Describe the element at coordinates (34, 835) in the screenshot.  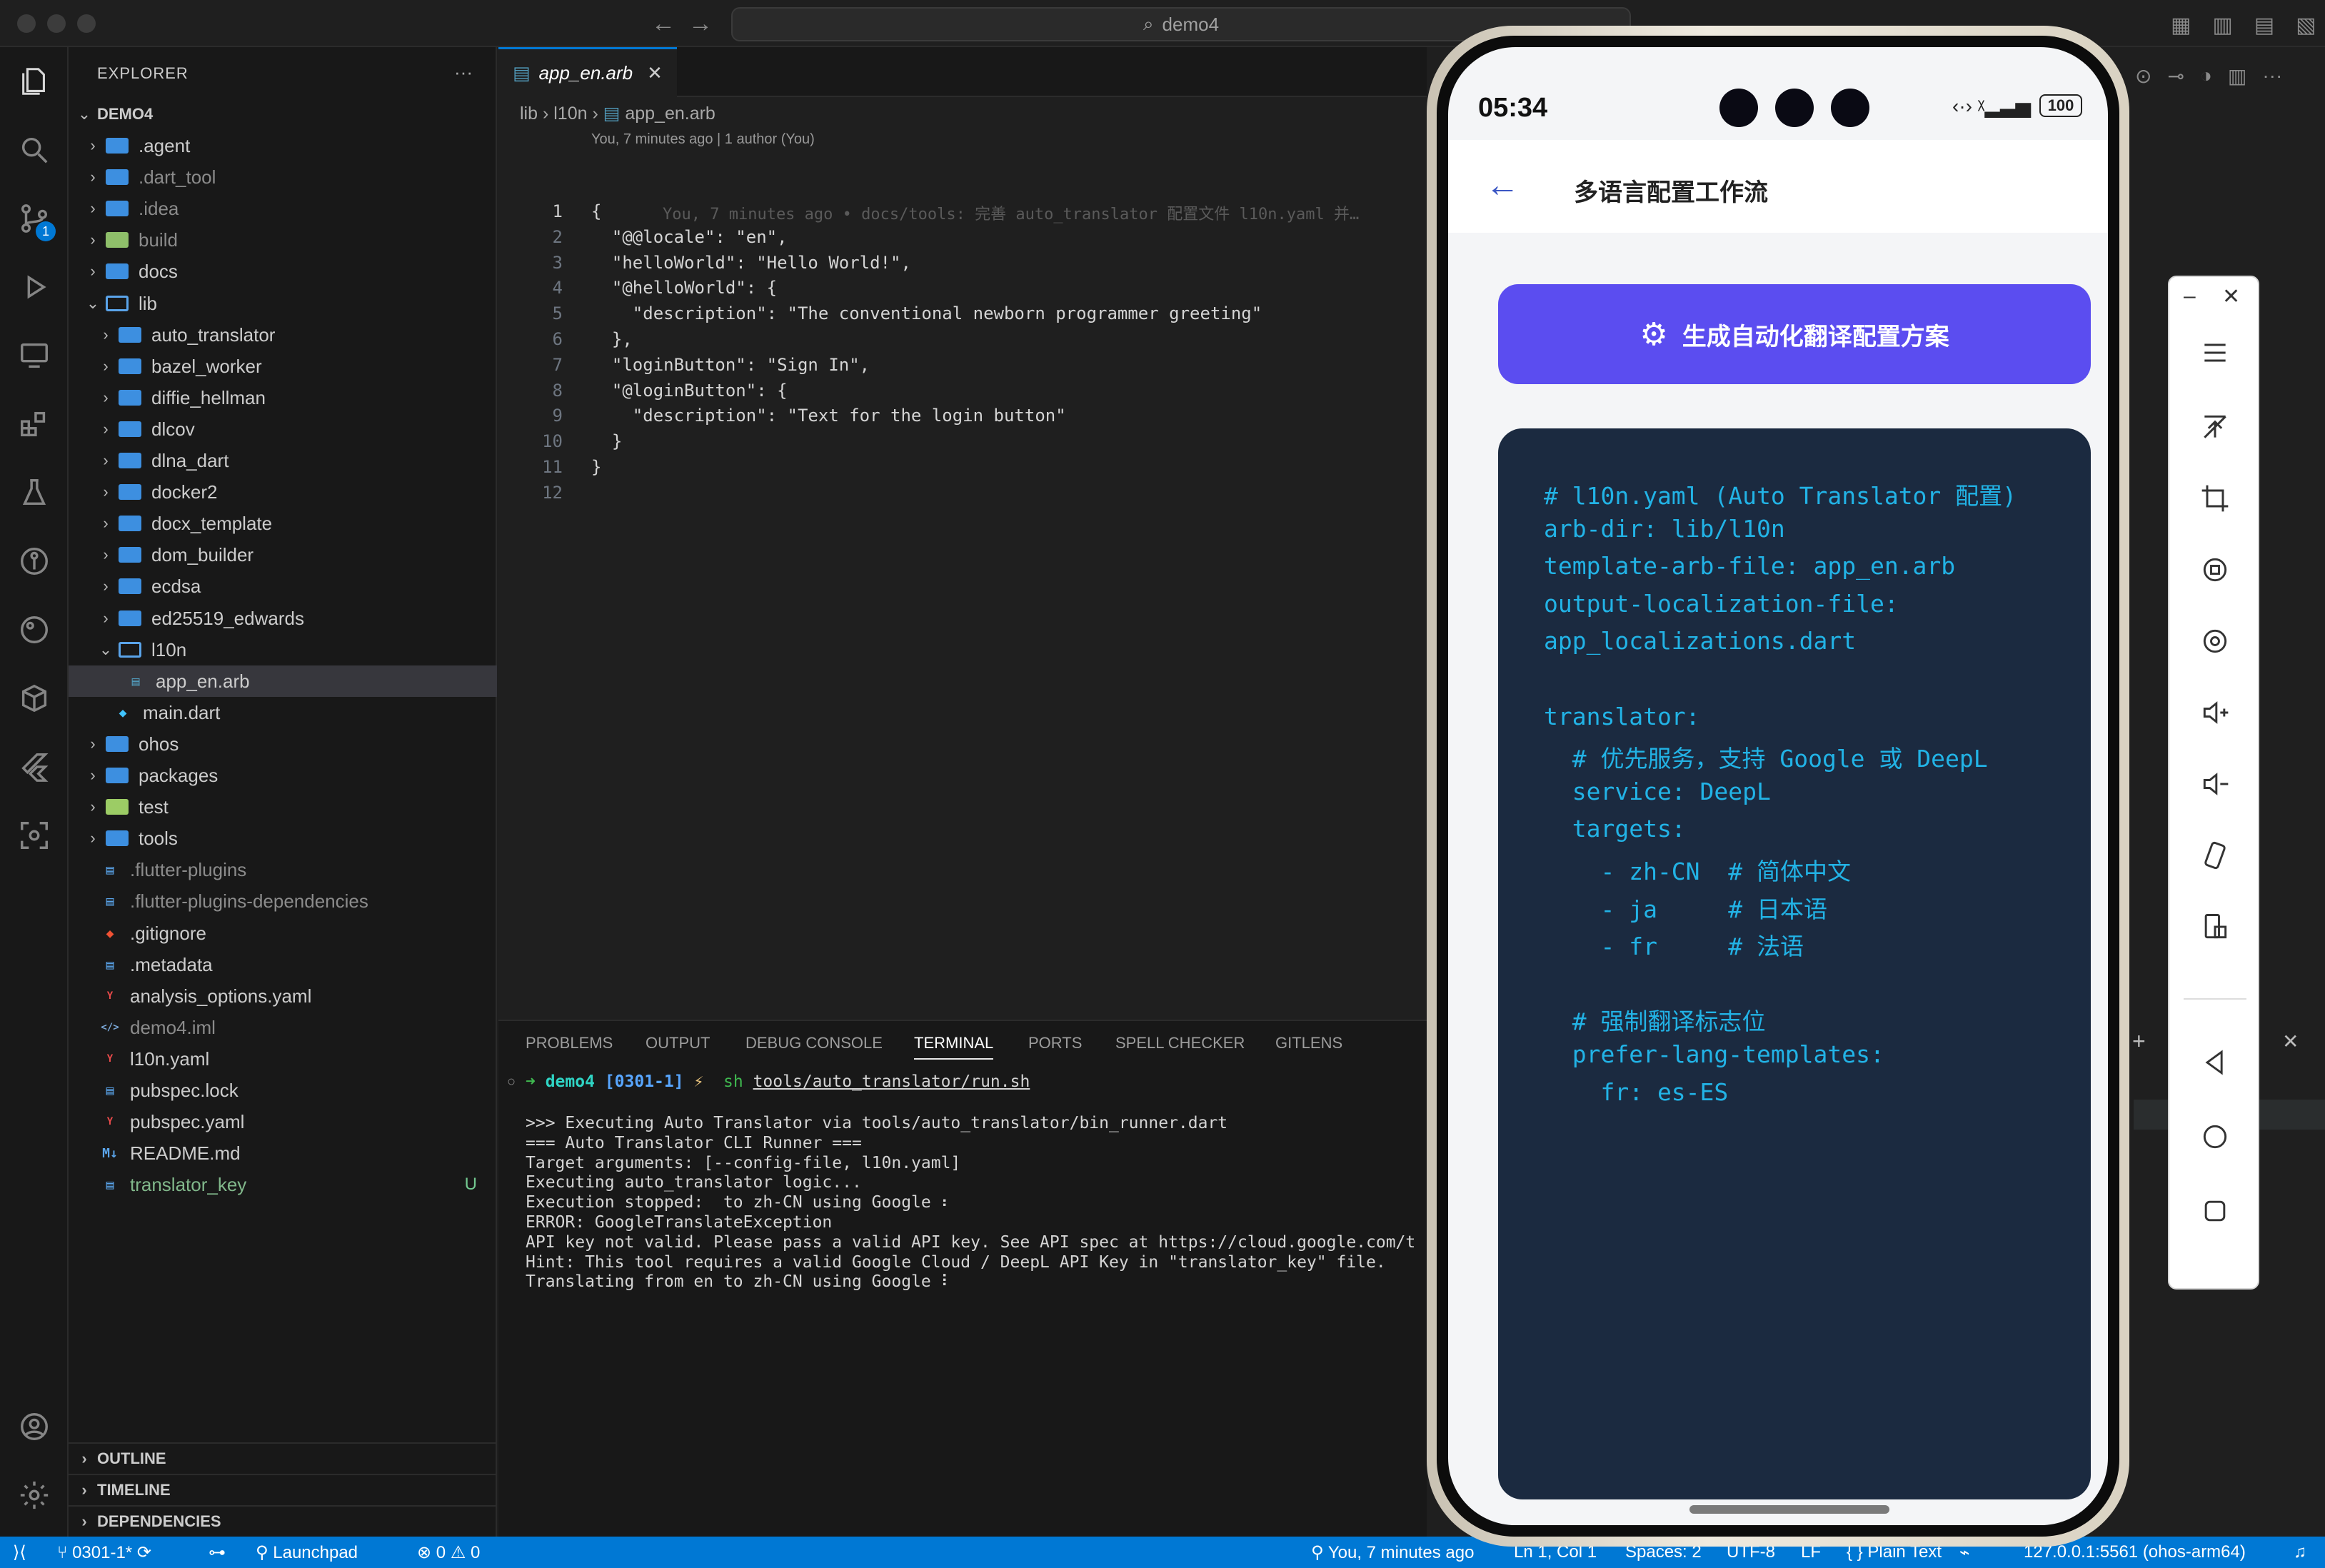
I see `scan-icon` at that location.